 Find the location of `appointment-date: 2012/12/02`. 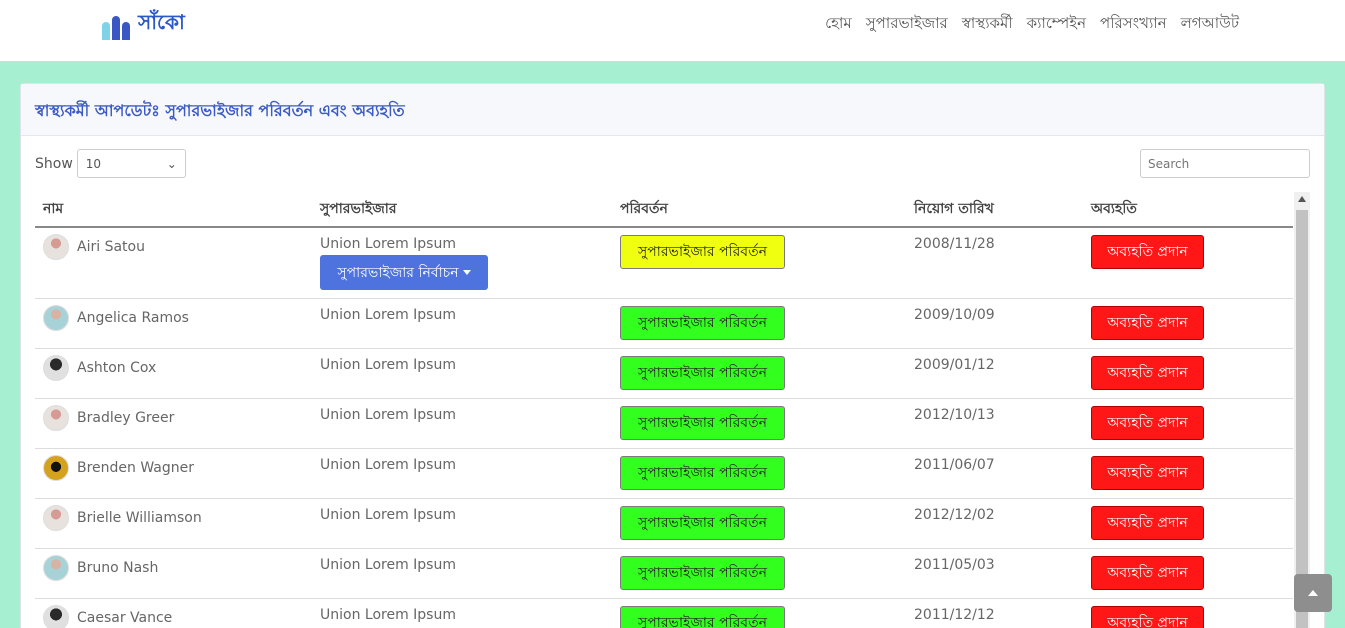

appointment-date: 2012/12/02 is located at coordinates (954, 515).